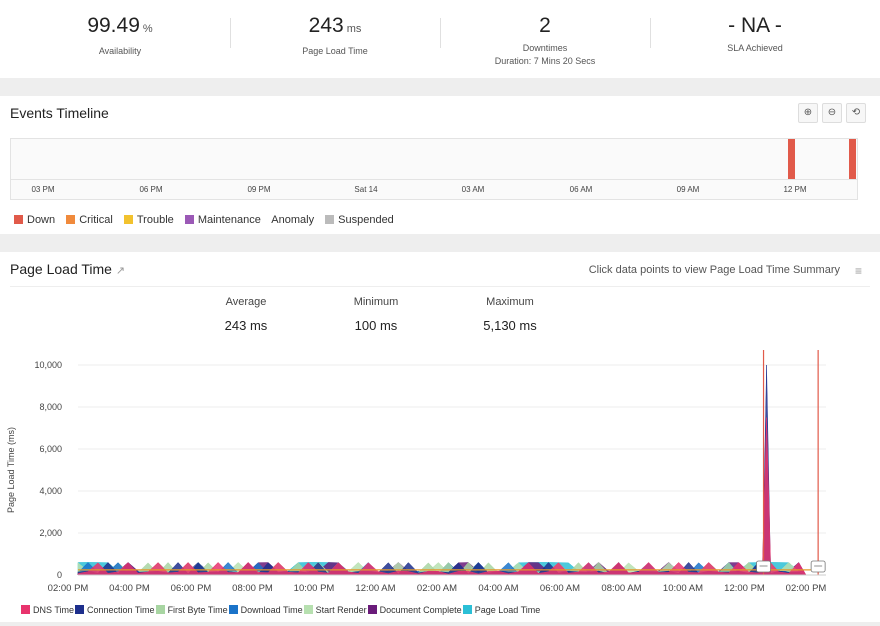  Describe the element at coordinates (683, 588) in the screenshot. I see `x-tick-label: 10:00 AM` at that location.